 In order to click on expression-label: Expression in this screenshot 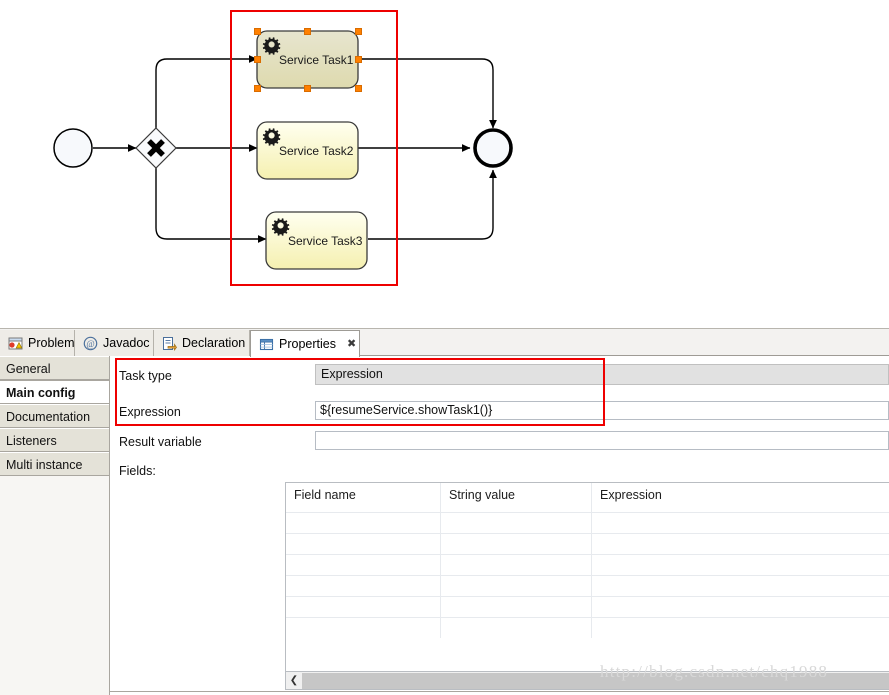, I will do `click(150, 412)`.